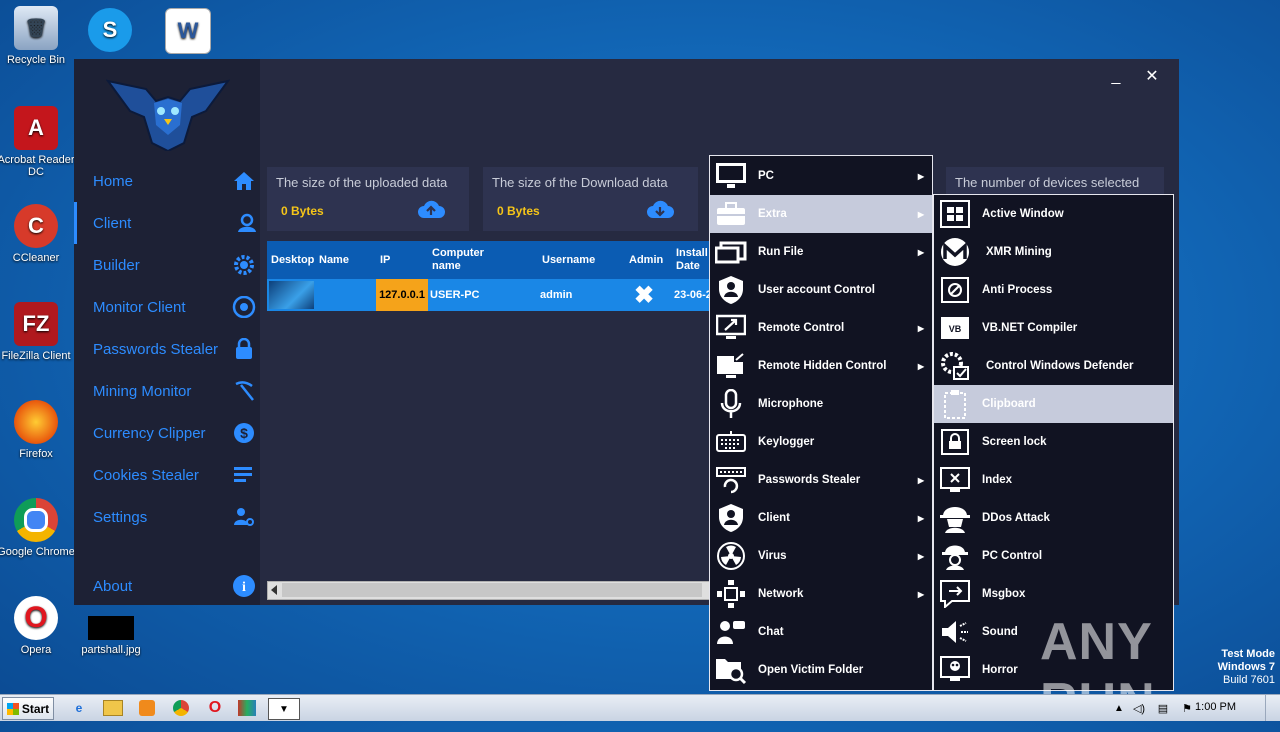  I want to click on col-name: Name, so click(334, 260).